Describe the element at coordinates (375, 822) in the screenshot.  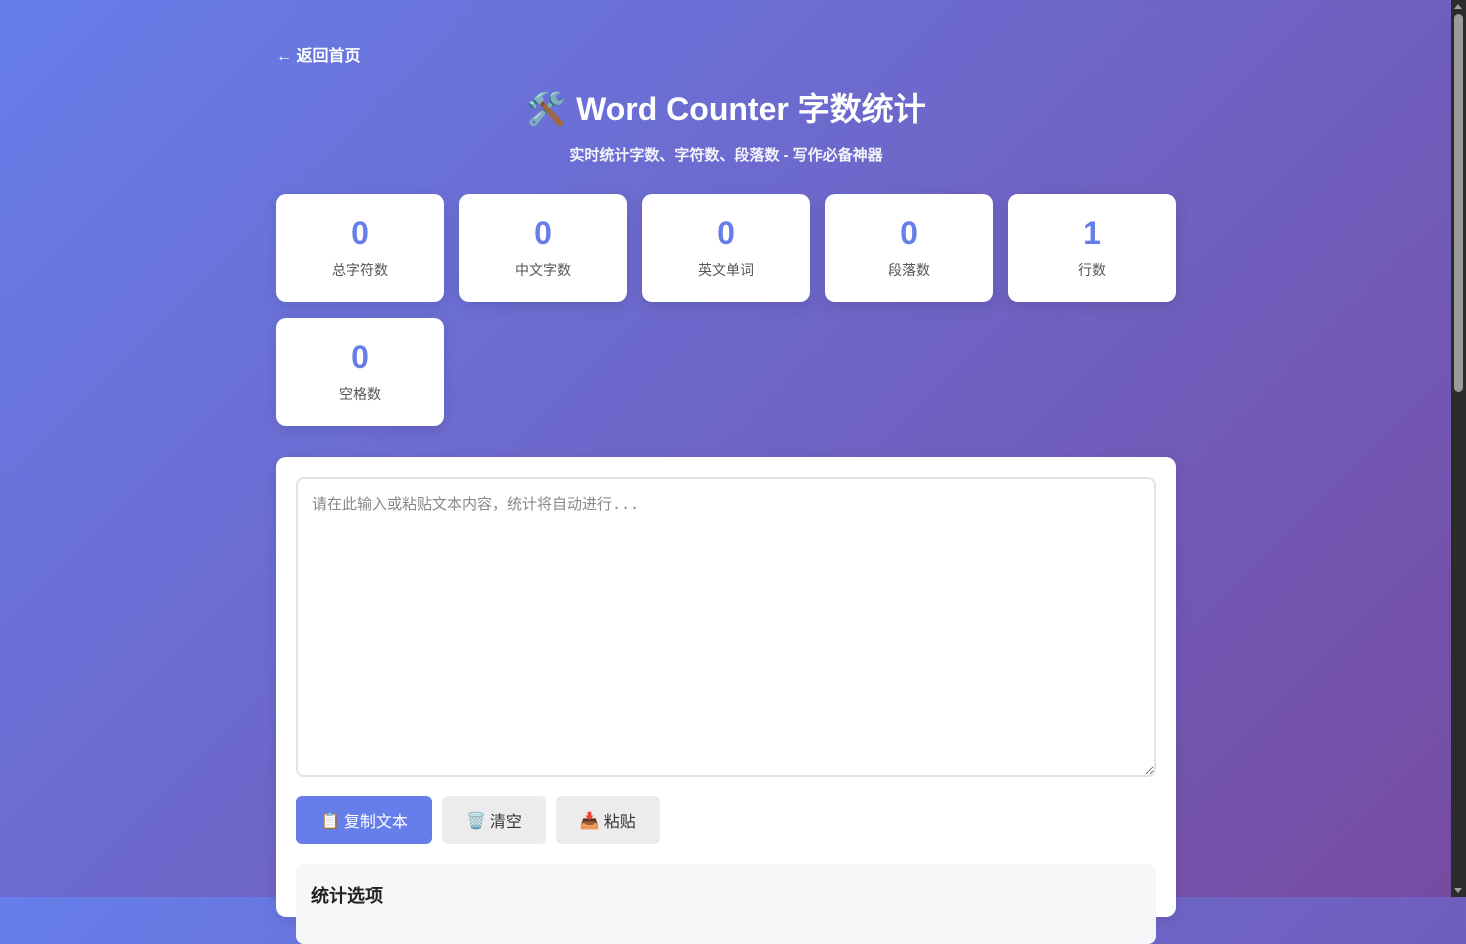
I see `copy-text-label: 复制文本` at that location.